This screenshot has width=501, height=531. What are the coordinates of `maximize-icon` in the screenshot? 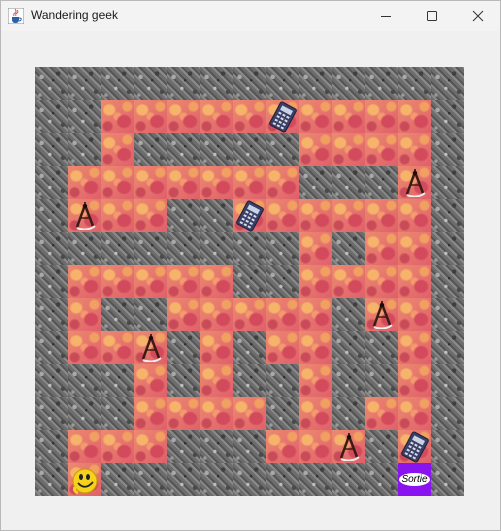 It's located at (432, 16).